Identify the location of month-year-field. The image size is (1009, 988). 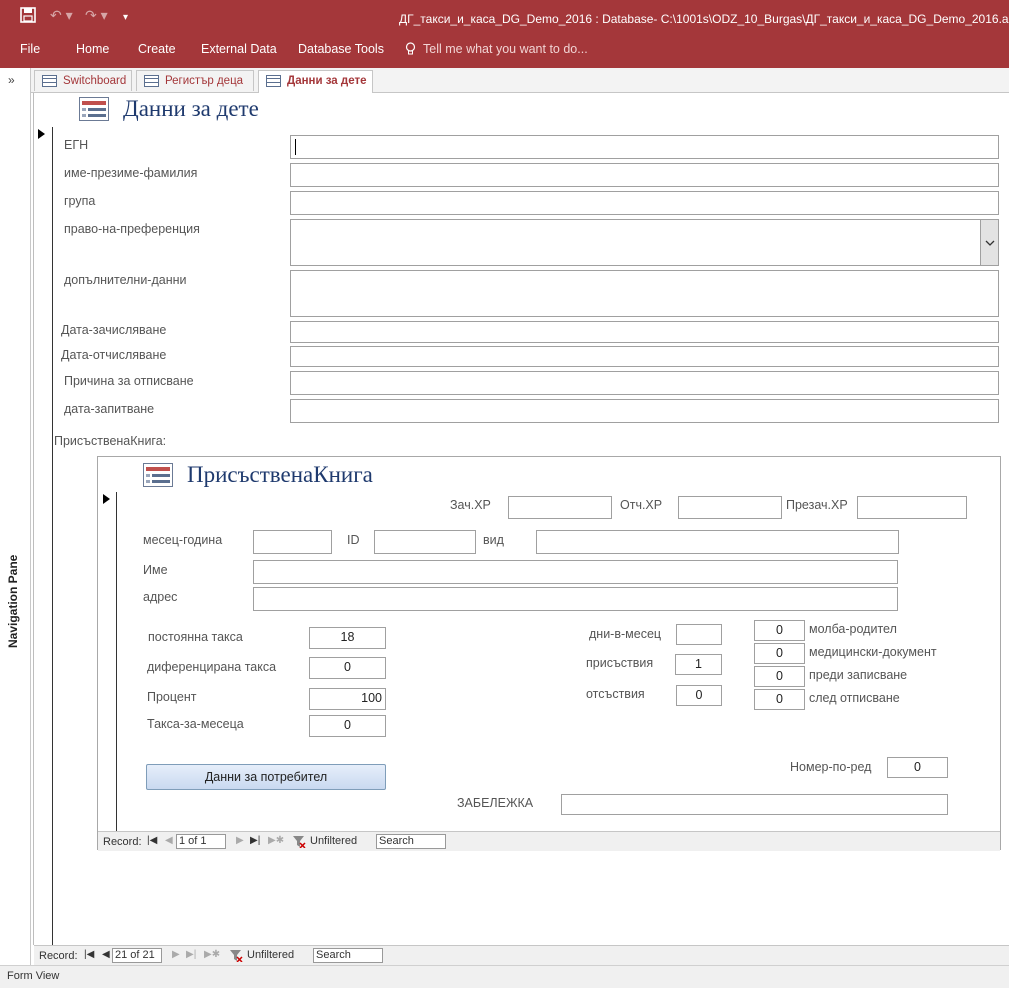
(292, 542).